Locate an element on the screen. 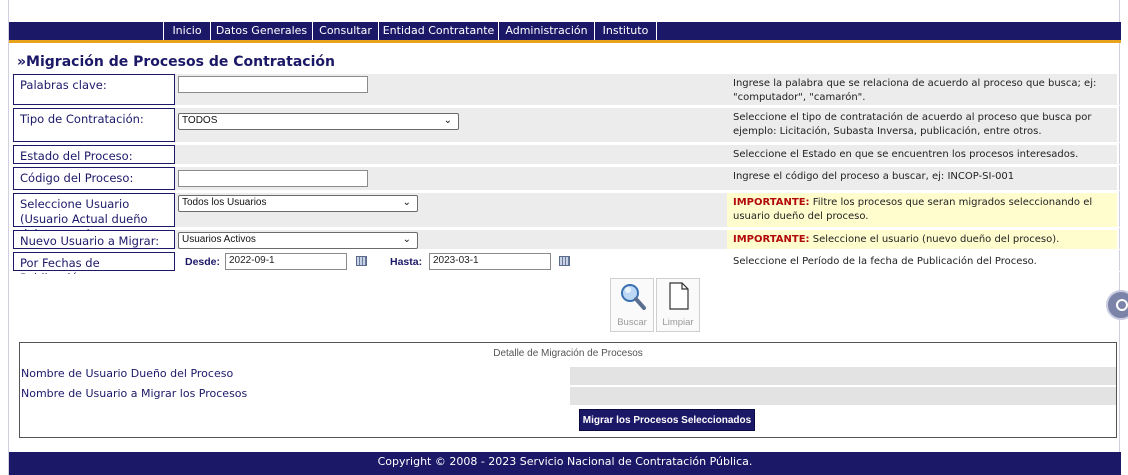 The width and height of the screenshot is (1128, 475). target-value is located at coordinates (843, 396).